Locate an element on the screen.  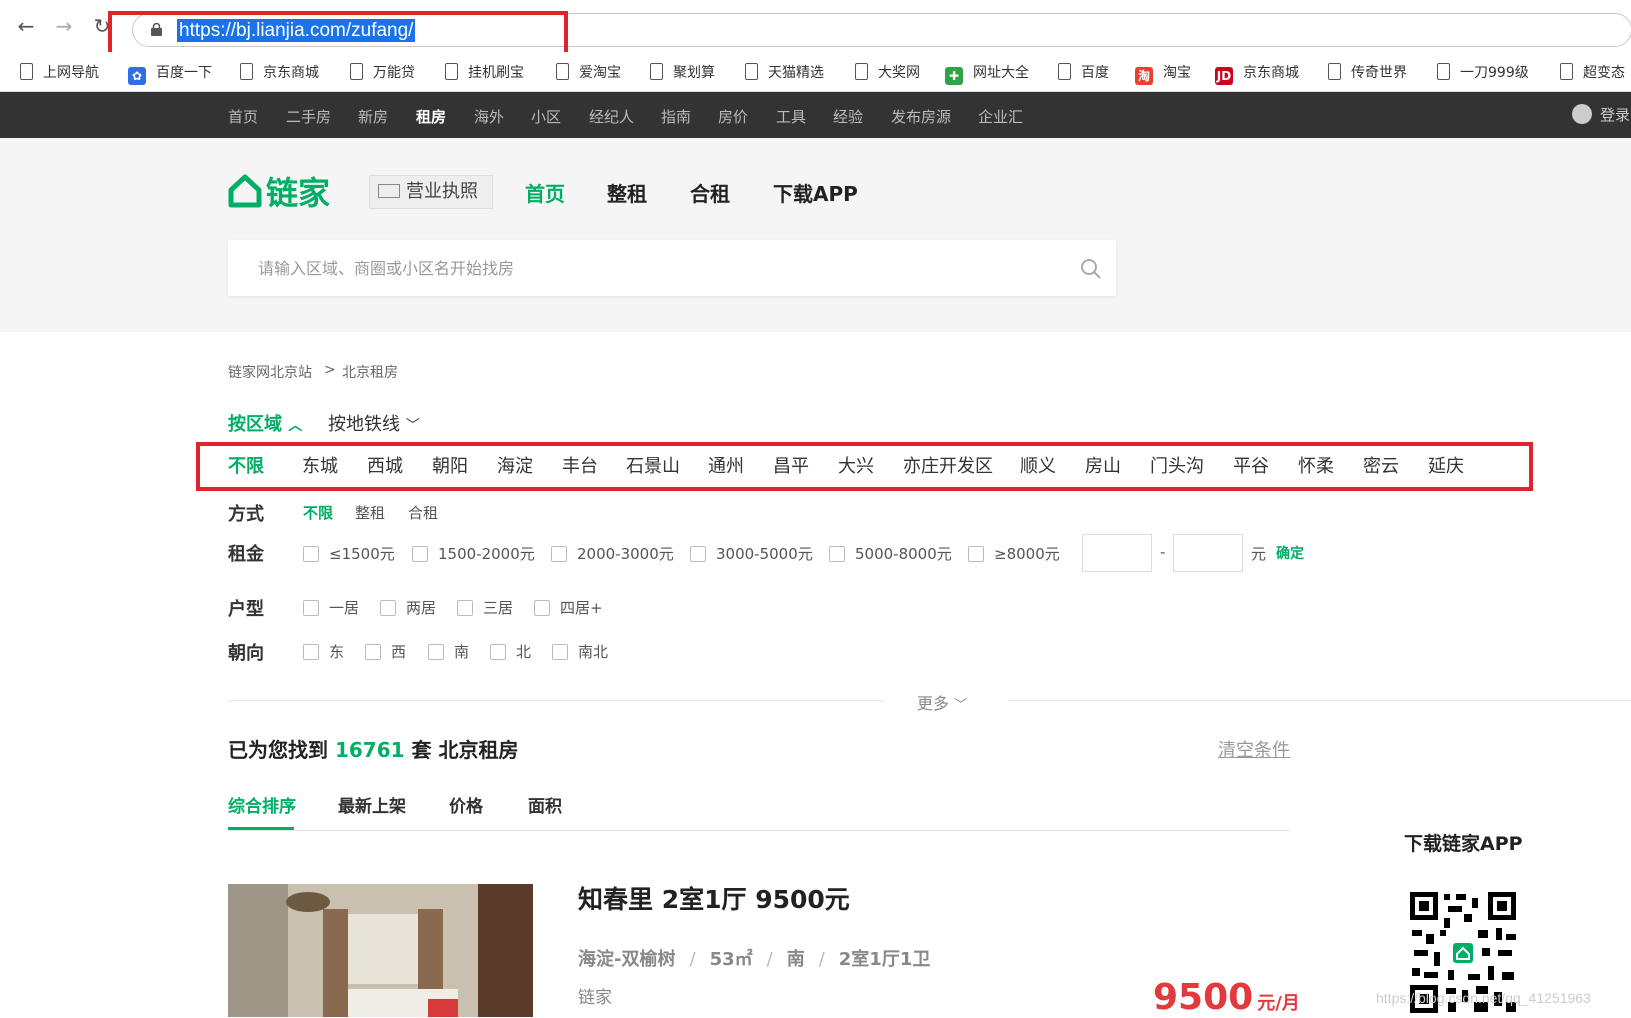
clear-filters-link: 清空条件 is located at coordinates (1254, 749).